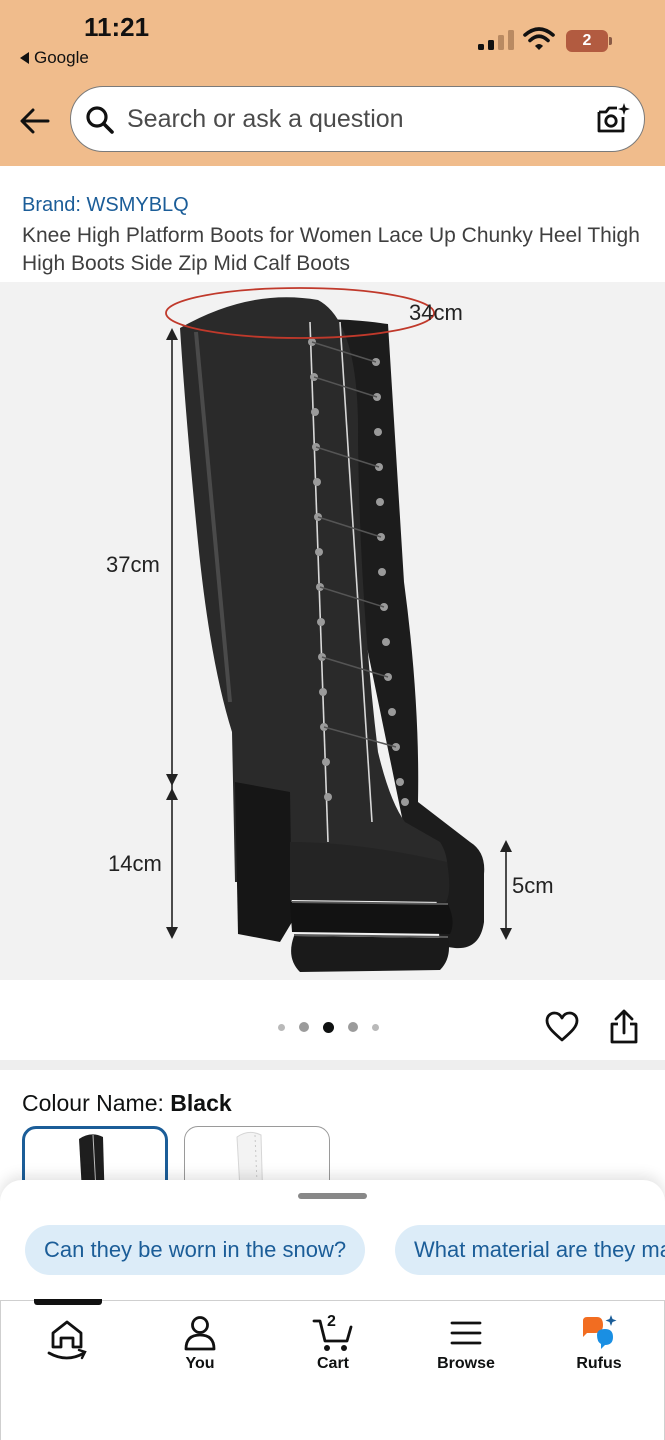  What do you see at coordinates (436, 312) in the screenshot?
I see `measure-circumference: 34cm` at bounding box center [436, 312].